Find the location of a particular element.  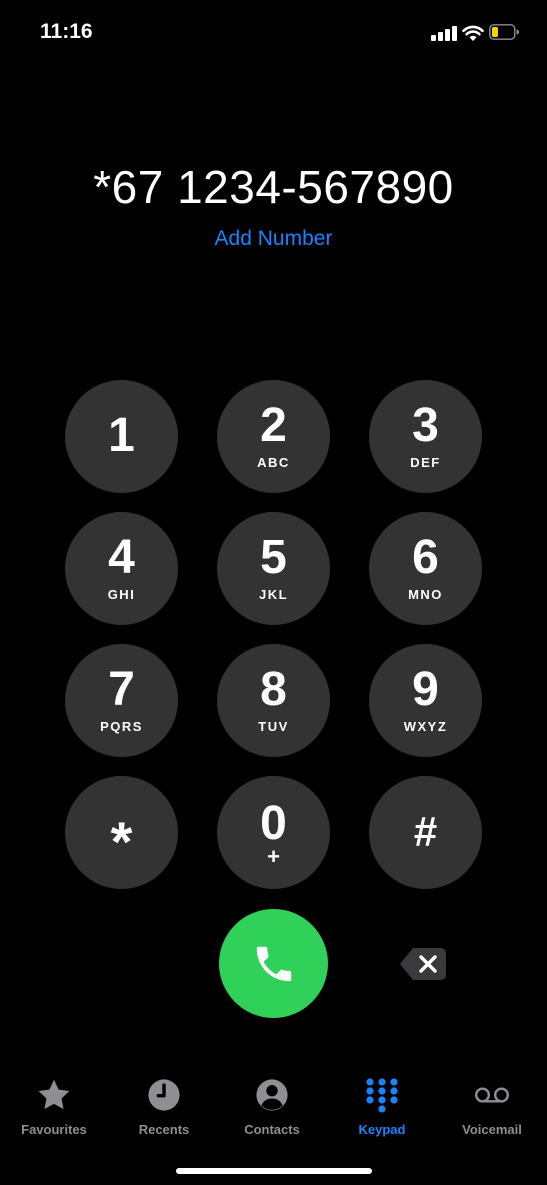

tab-label: Voicemail is located at coordinates (492, 1129).